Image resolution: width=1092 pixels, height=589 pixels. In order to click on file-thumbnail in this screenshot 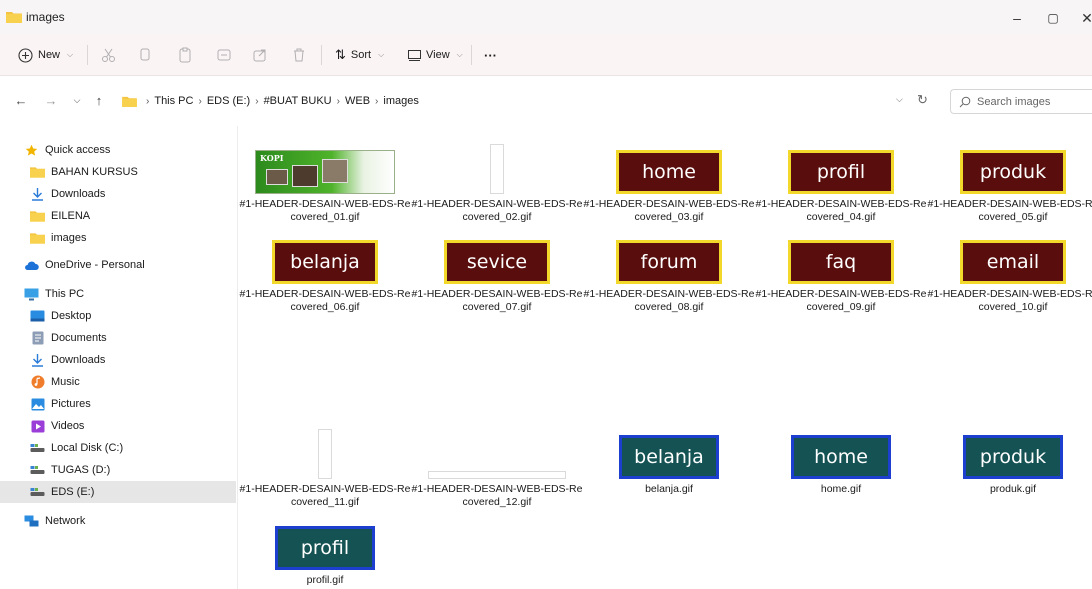, I will do `click(497, 169)`.